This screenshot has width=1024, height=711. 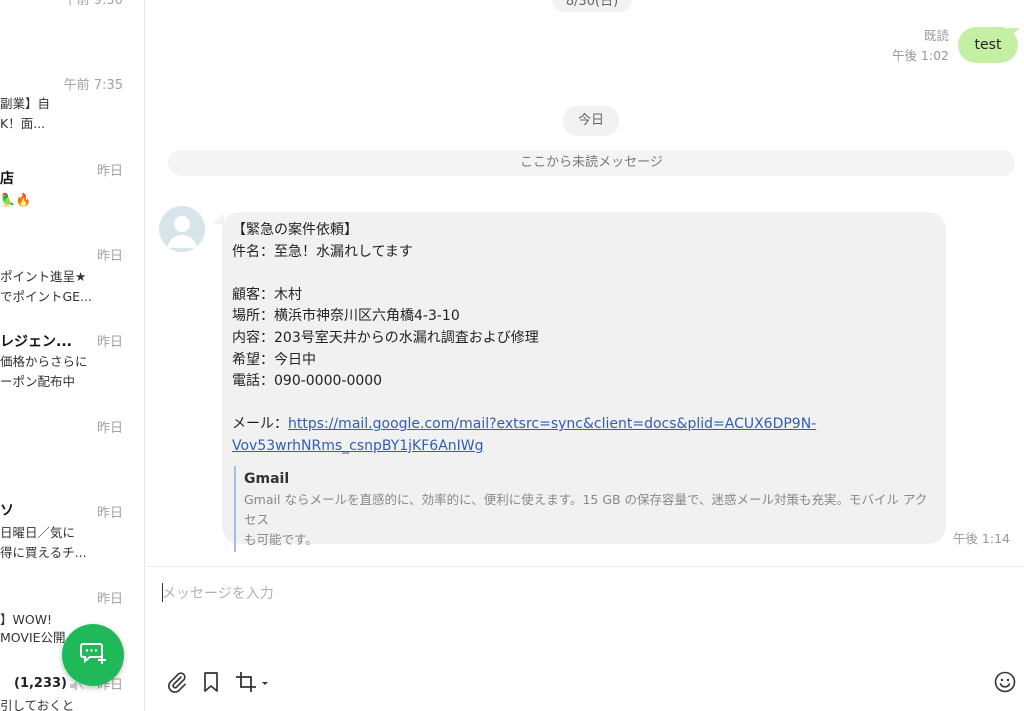 I want to click on new-chat-button, so click(x=93, y=655).